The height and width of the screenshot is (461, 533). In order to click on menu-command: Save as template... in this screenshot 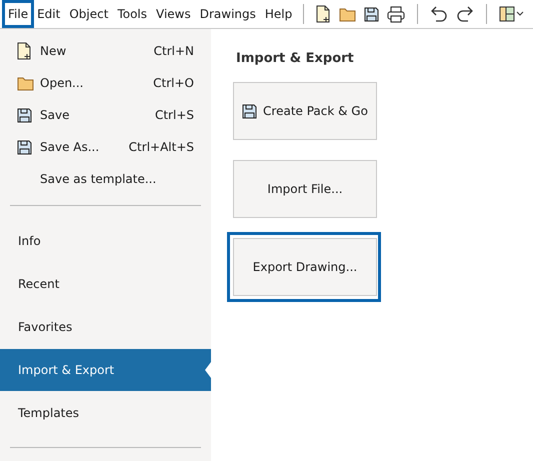, I will do `click(105, 179)`.